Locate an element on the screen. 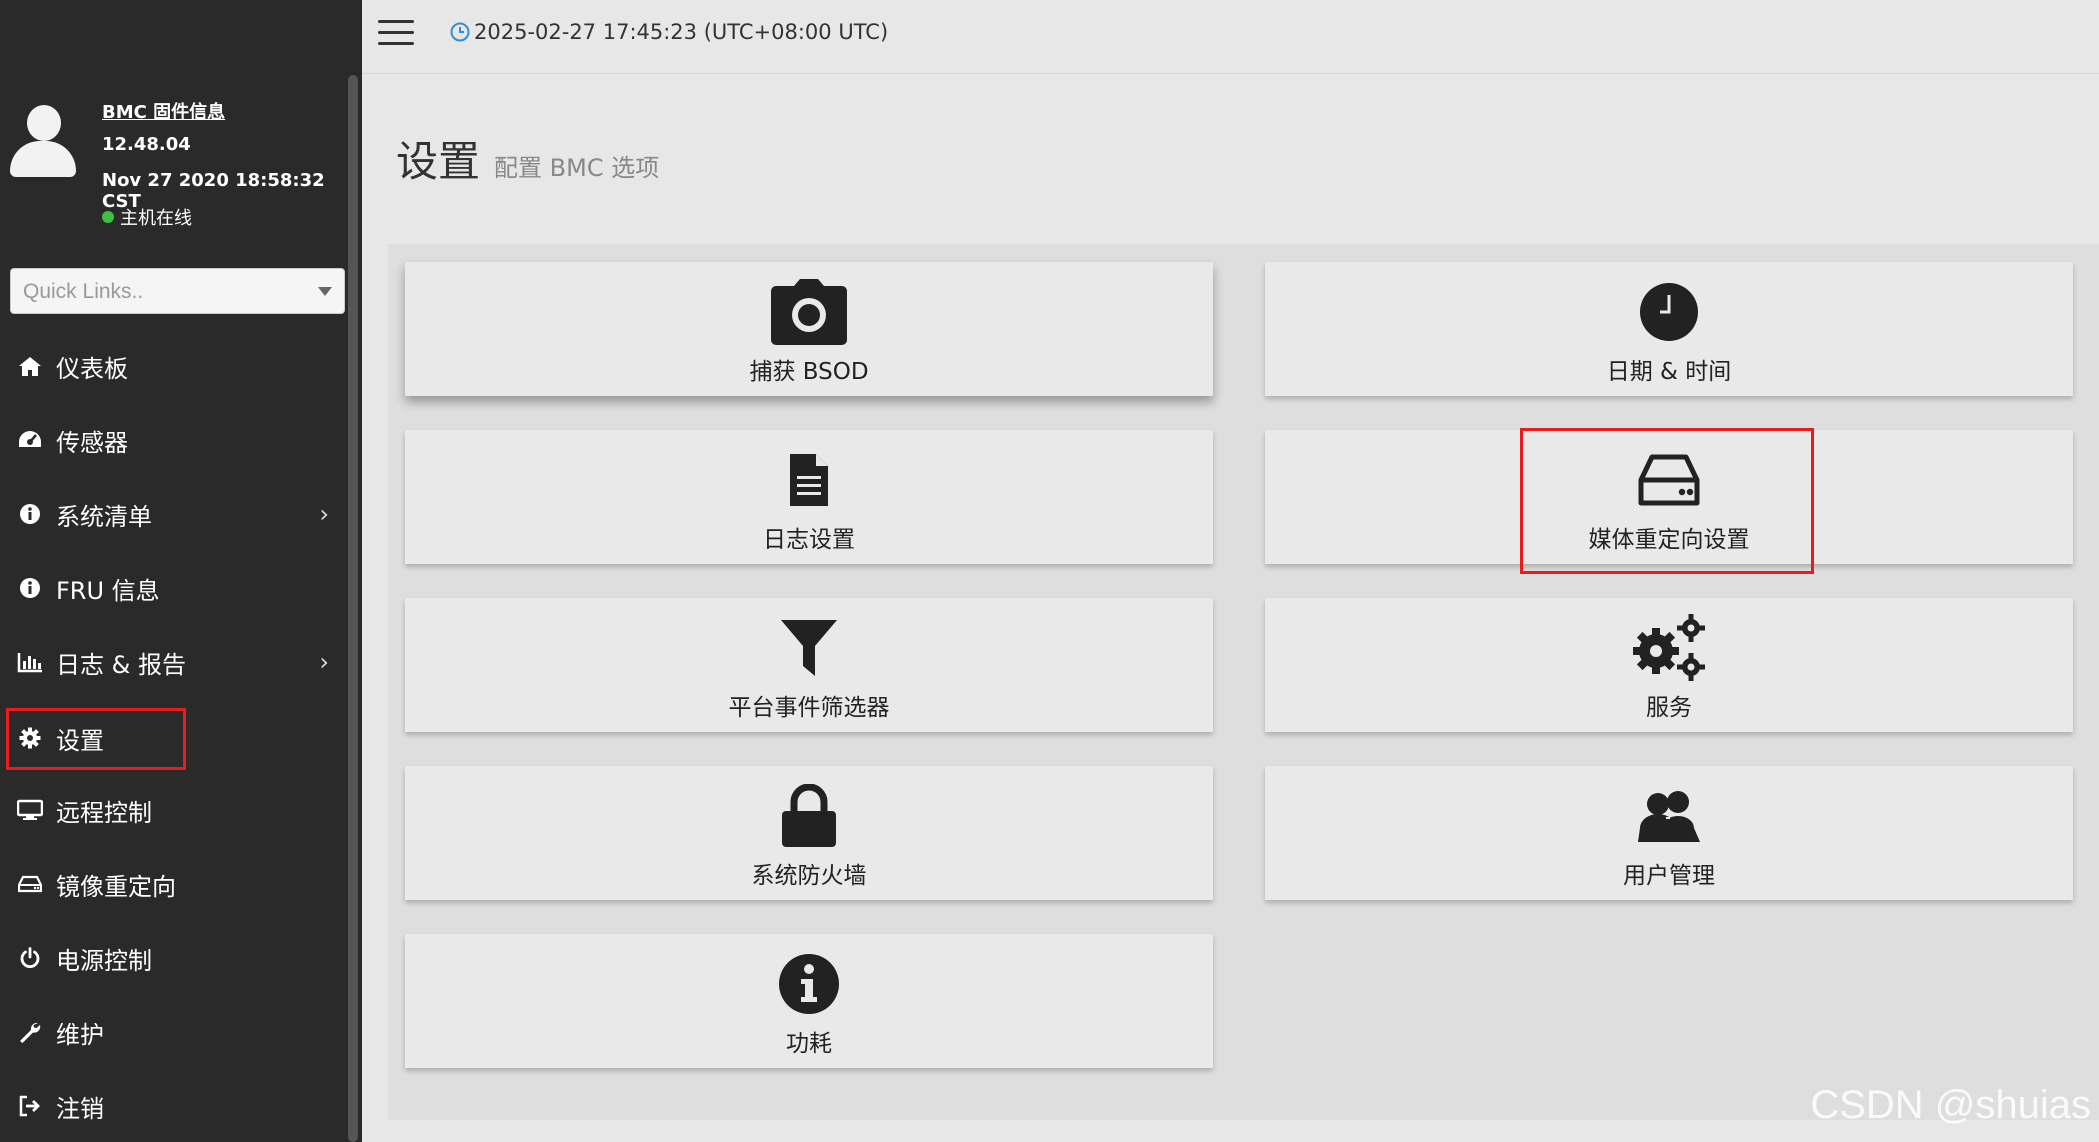 This screenshot has width=2099, height=1142. hamburger-icon is located at coordinates (396, 33).